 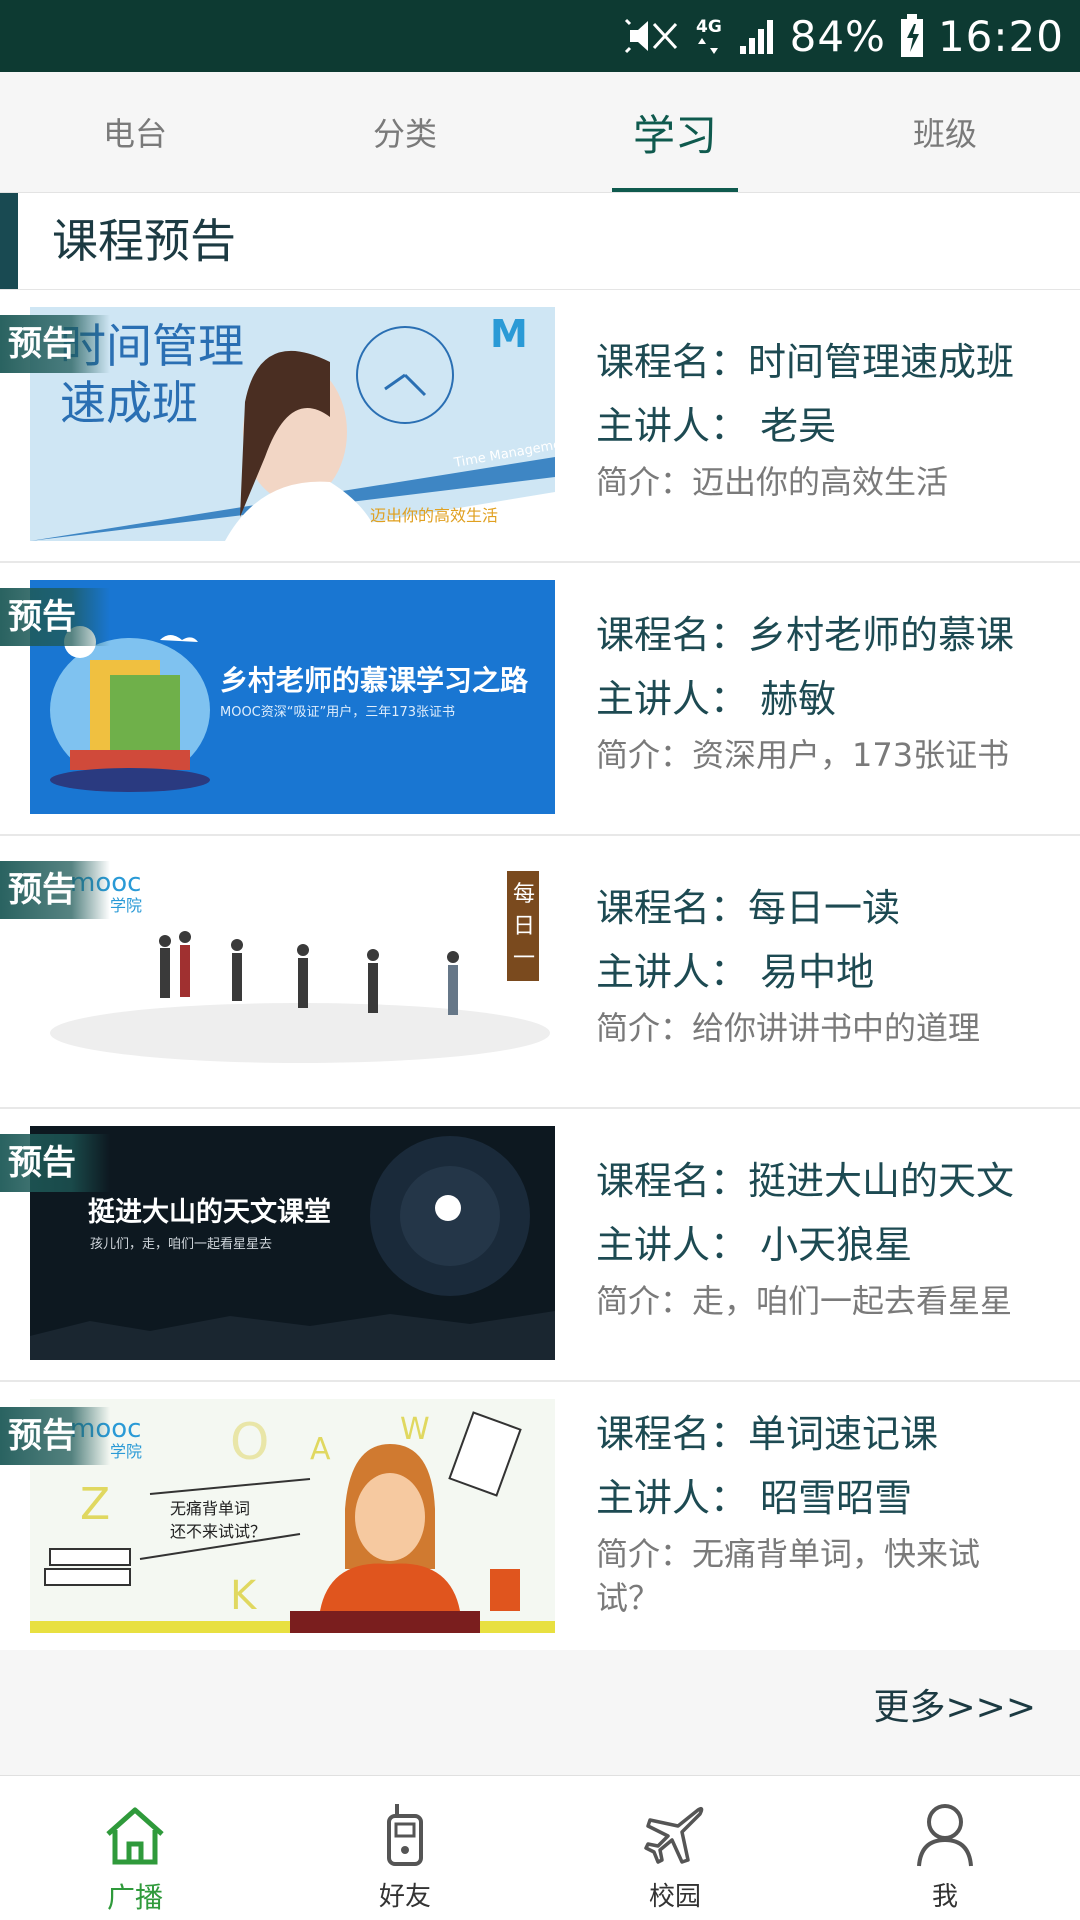 What do you see at coordinates (754, 1498) in the screenshot?
I see `course-teacher: 主讲人： 昭雪昭雪` at bounding box center [754, 1498].